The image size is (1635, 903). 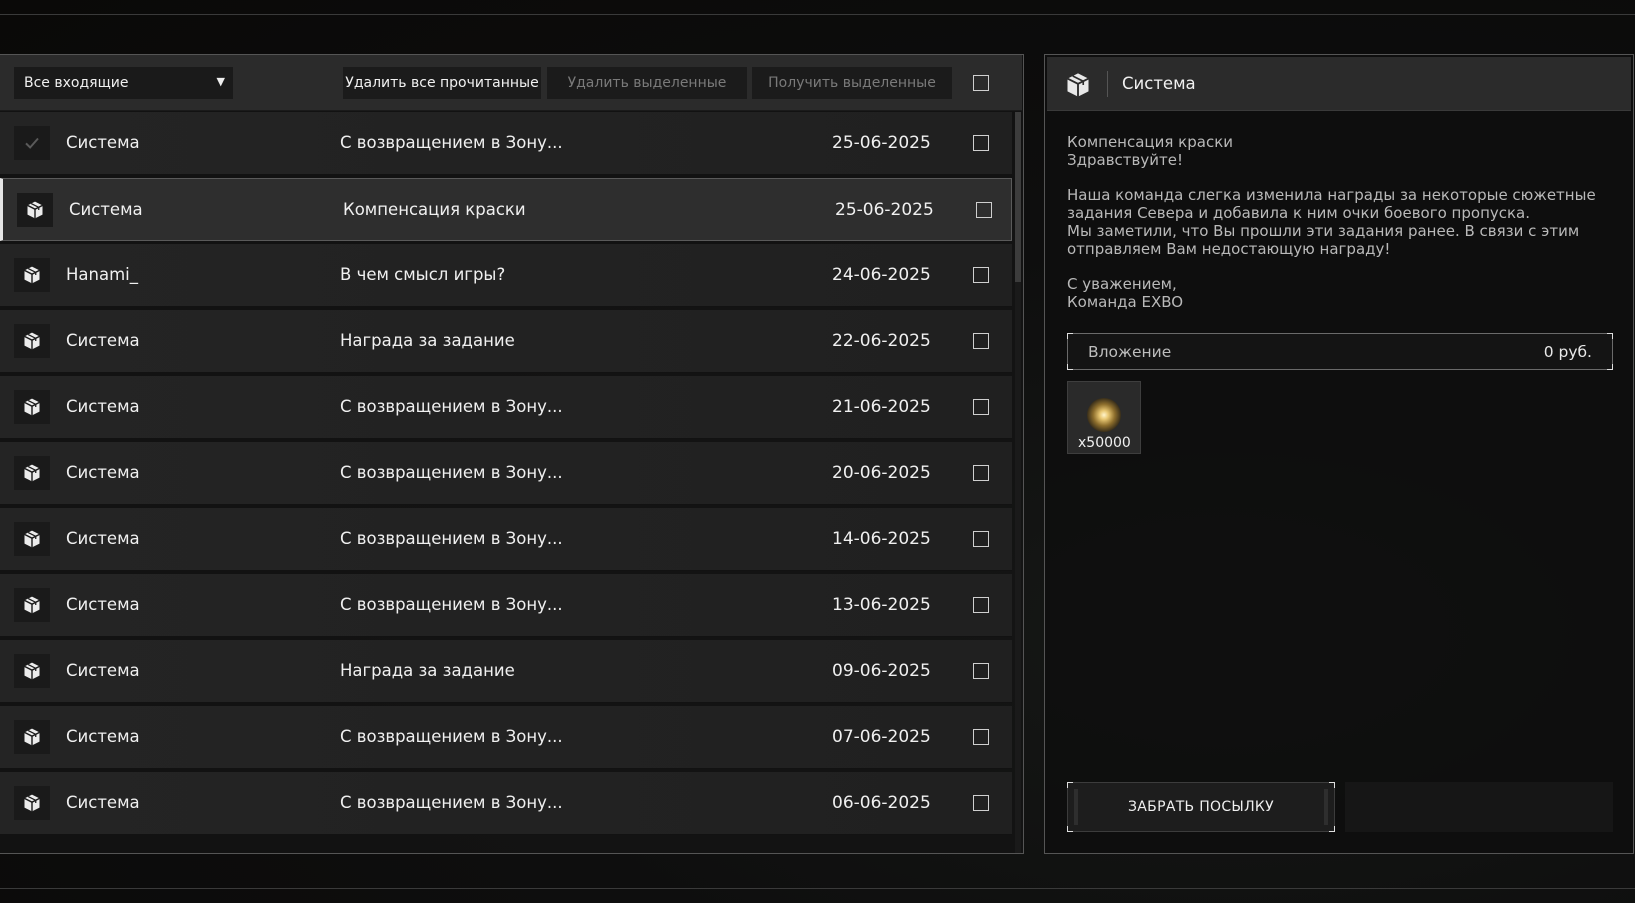 I want to click on attachment-bar: Вложение 0 руб., so click(x=1340, y=351).